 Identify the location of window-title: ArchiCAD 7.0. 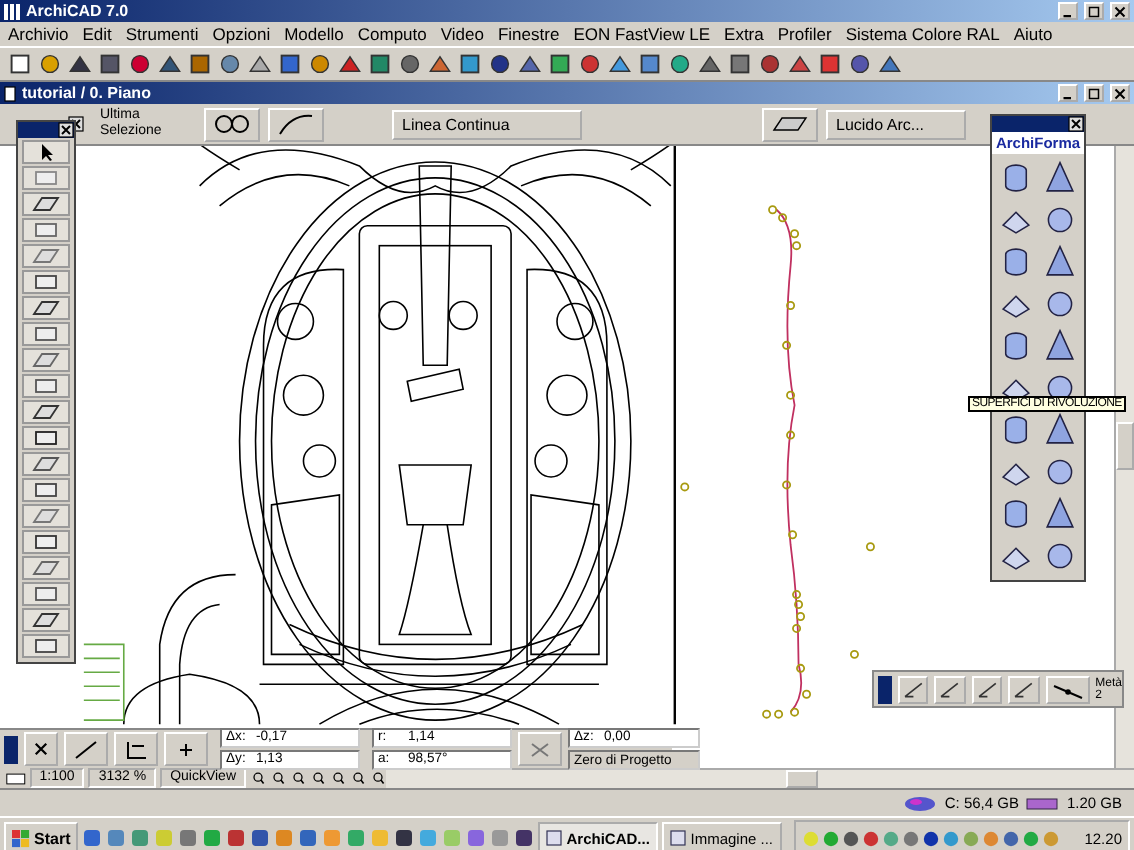
(77, 11).